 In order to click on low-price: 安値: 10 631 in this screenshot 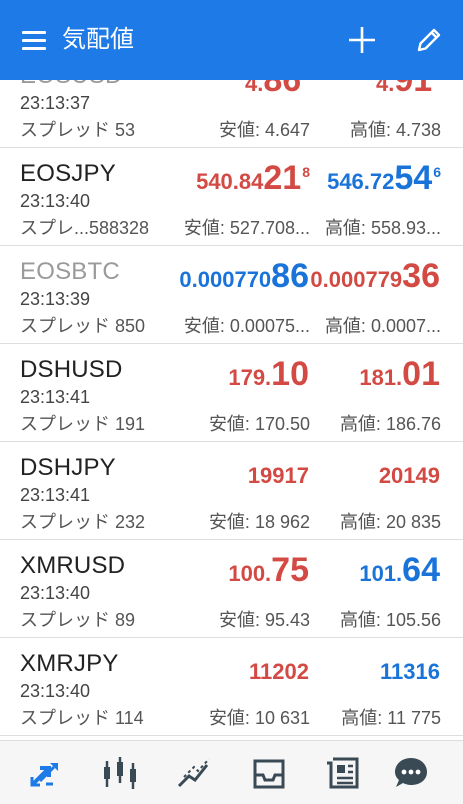, I will do `click(259, 718)`.